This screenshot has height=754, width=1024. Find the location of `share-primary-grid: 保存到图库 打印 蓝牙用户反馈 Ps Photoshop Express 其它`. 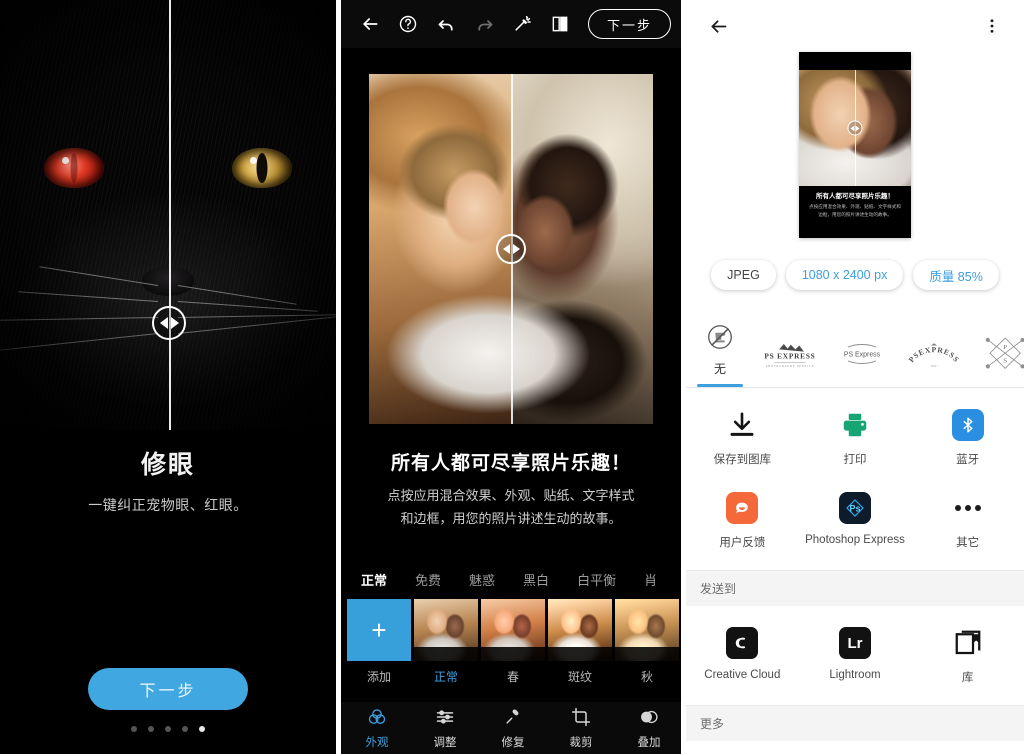

share-primary-grid: 保存到图库 打印 蓝牙用户反馈 Ps Photoshop Express 其它 is located at coordinates (855, 479).